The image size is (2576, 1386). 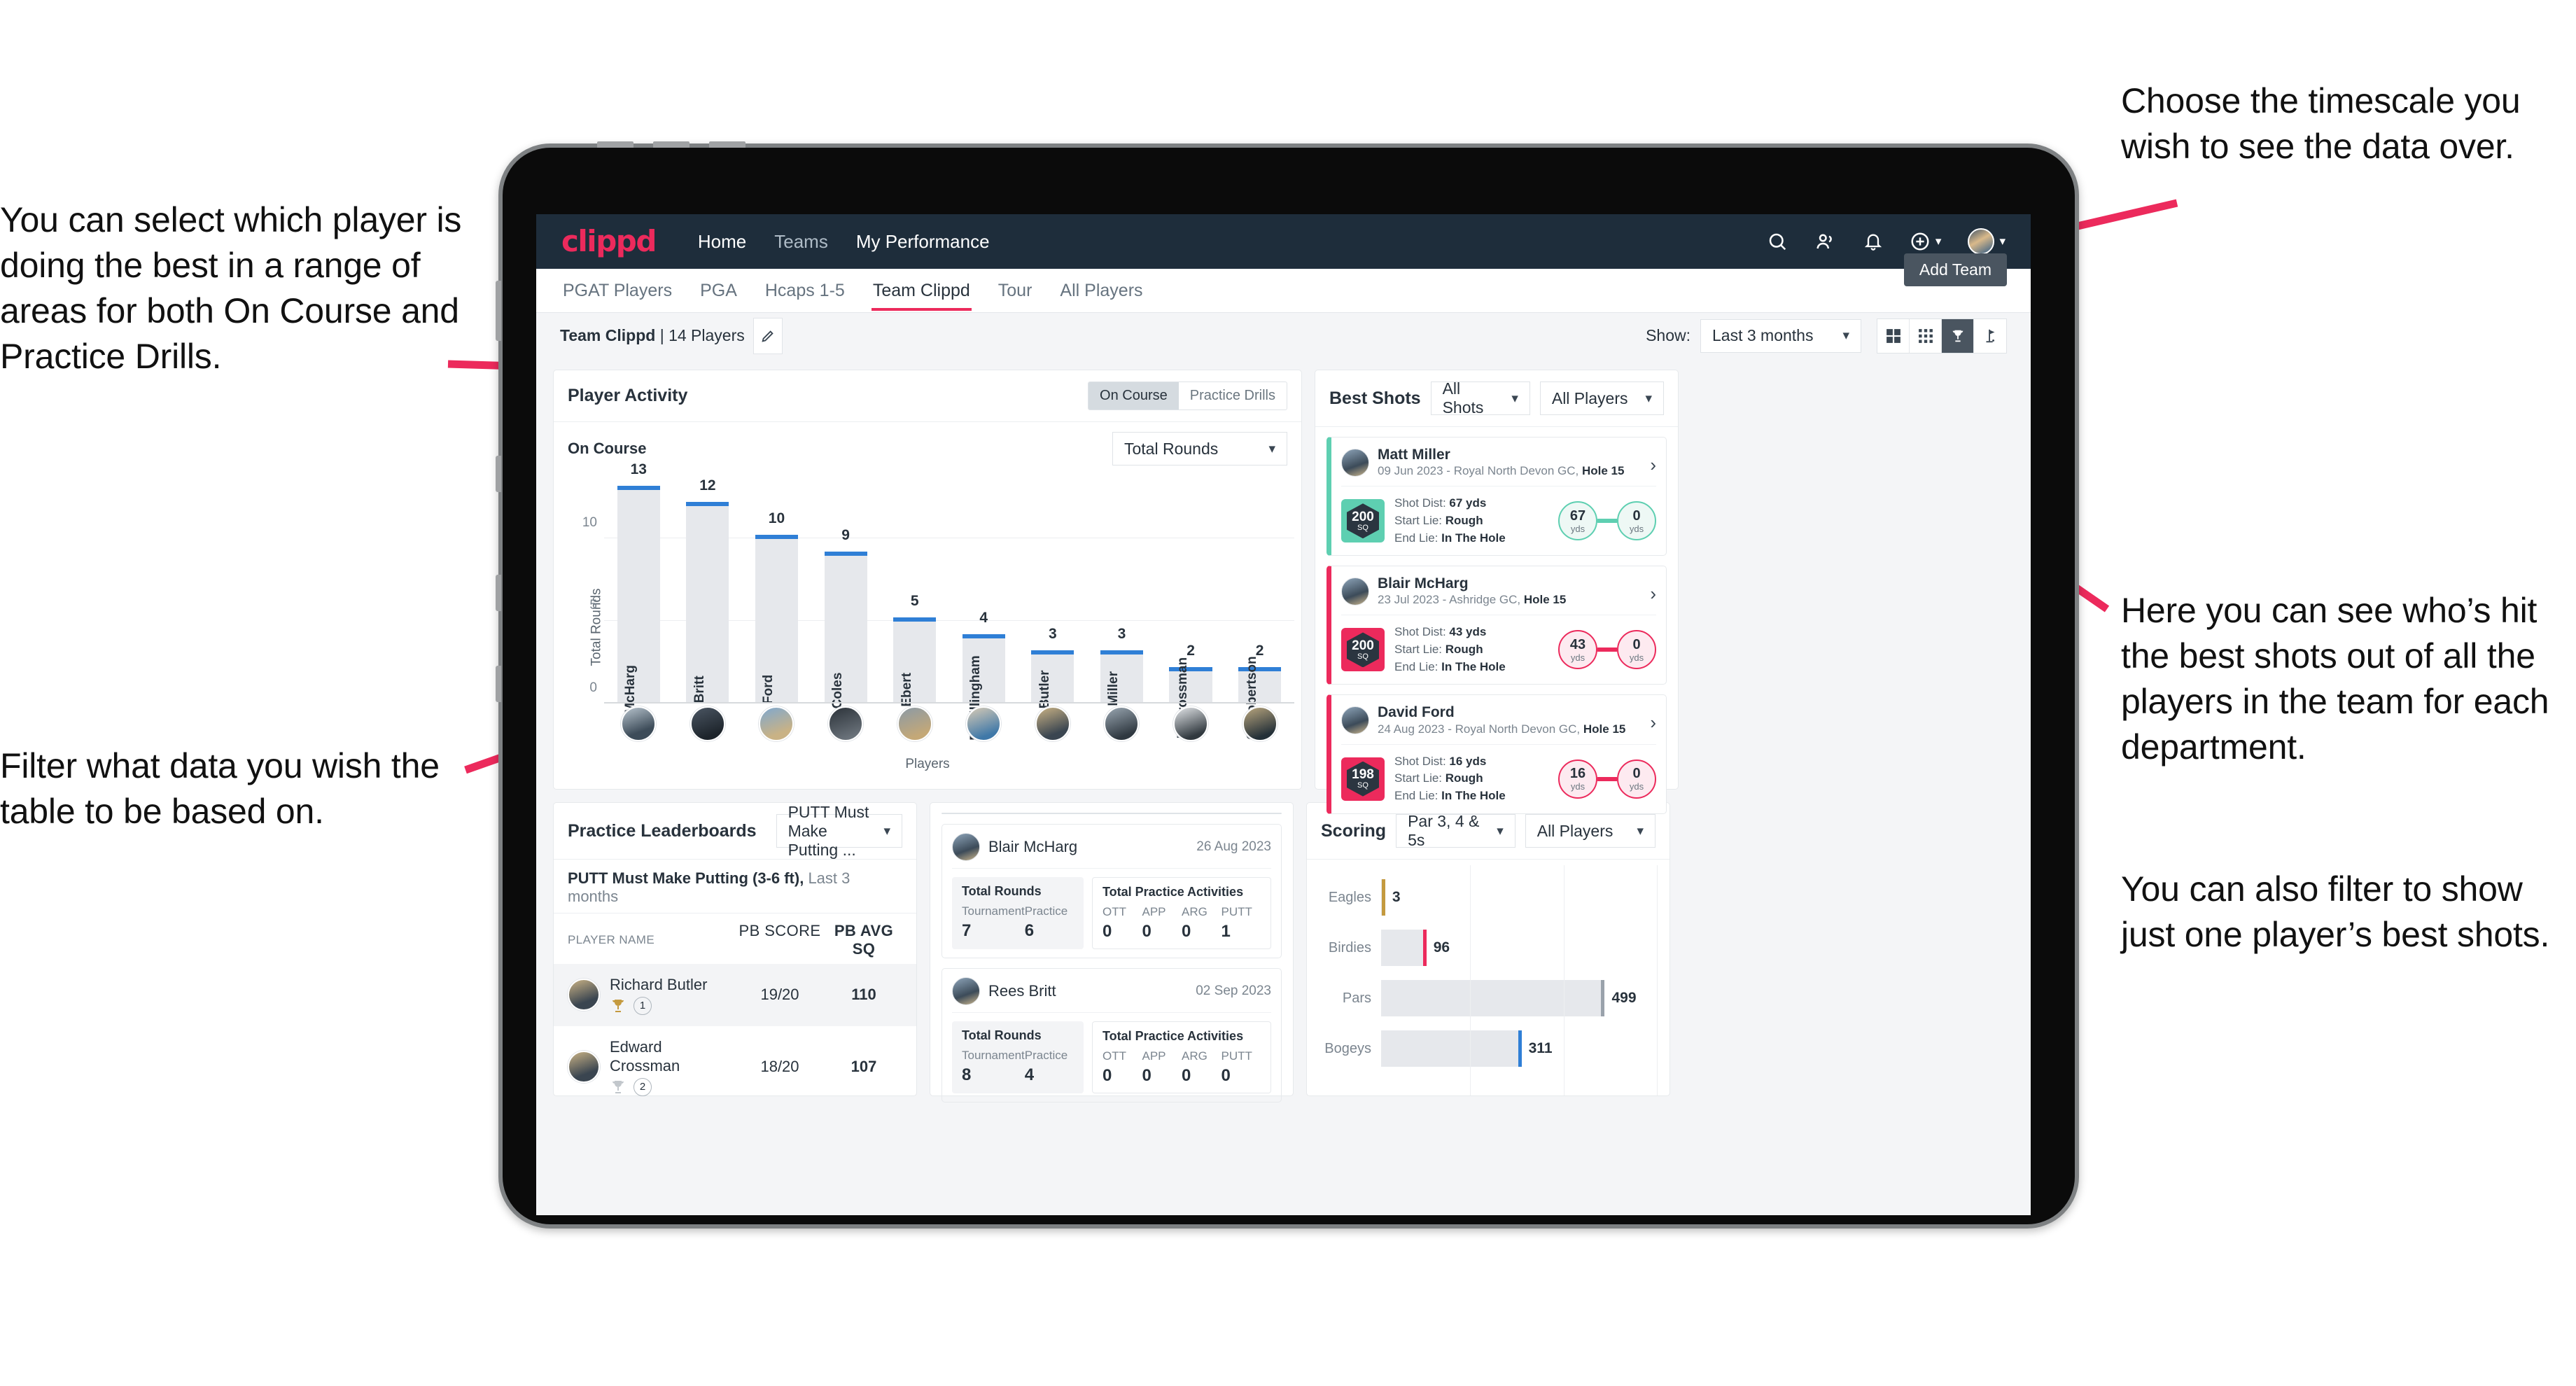 I want to click on scoring-par-filter: Par 3, 4 & 5s ▾, so click(x=1456, y=830).